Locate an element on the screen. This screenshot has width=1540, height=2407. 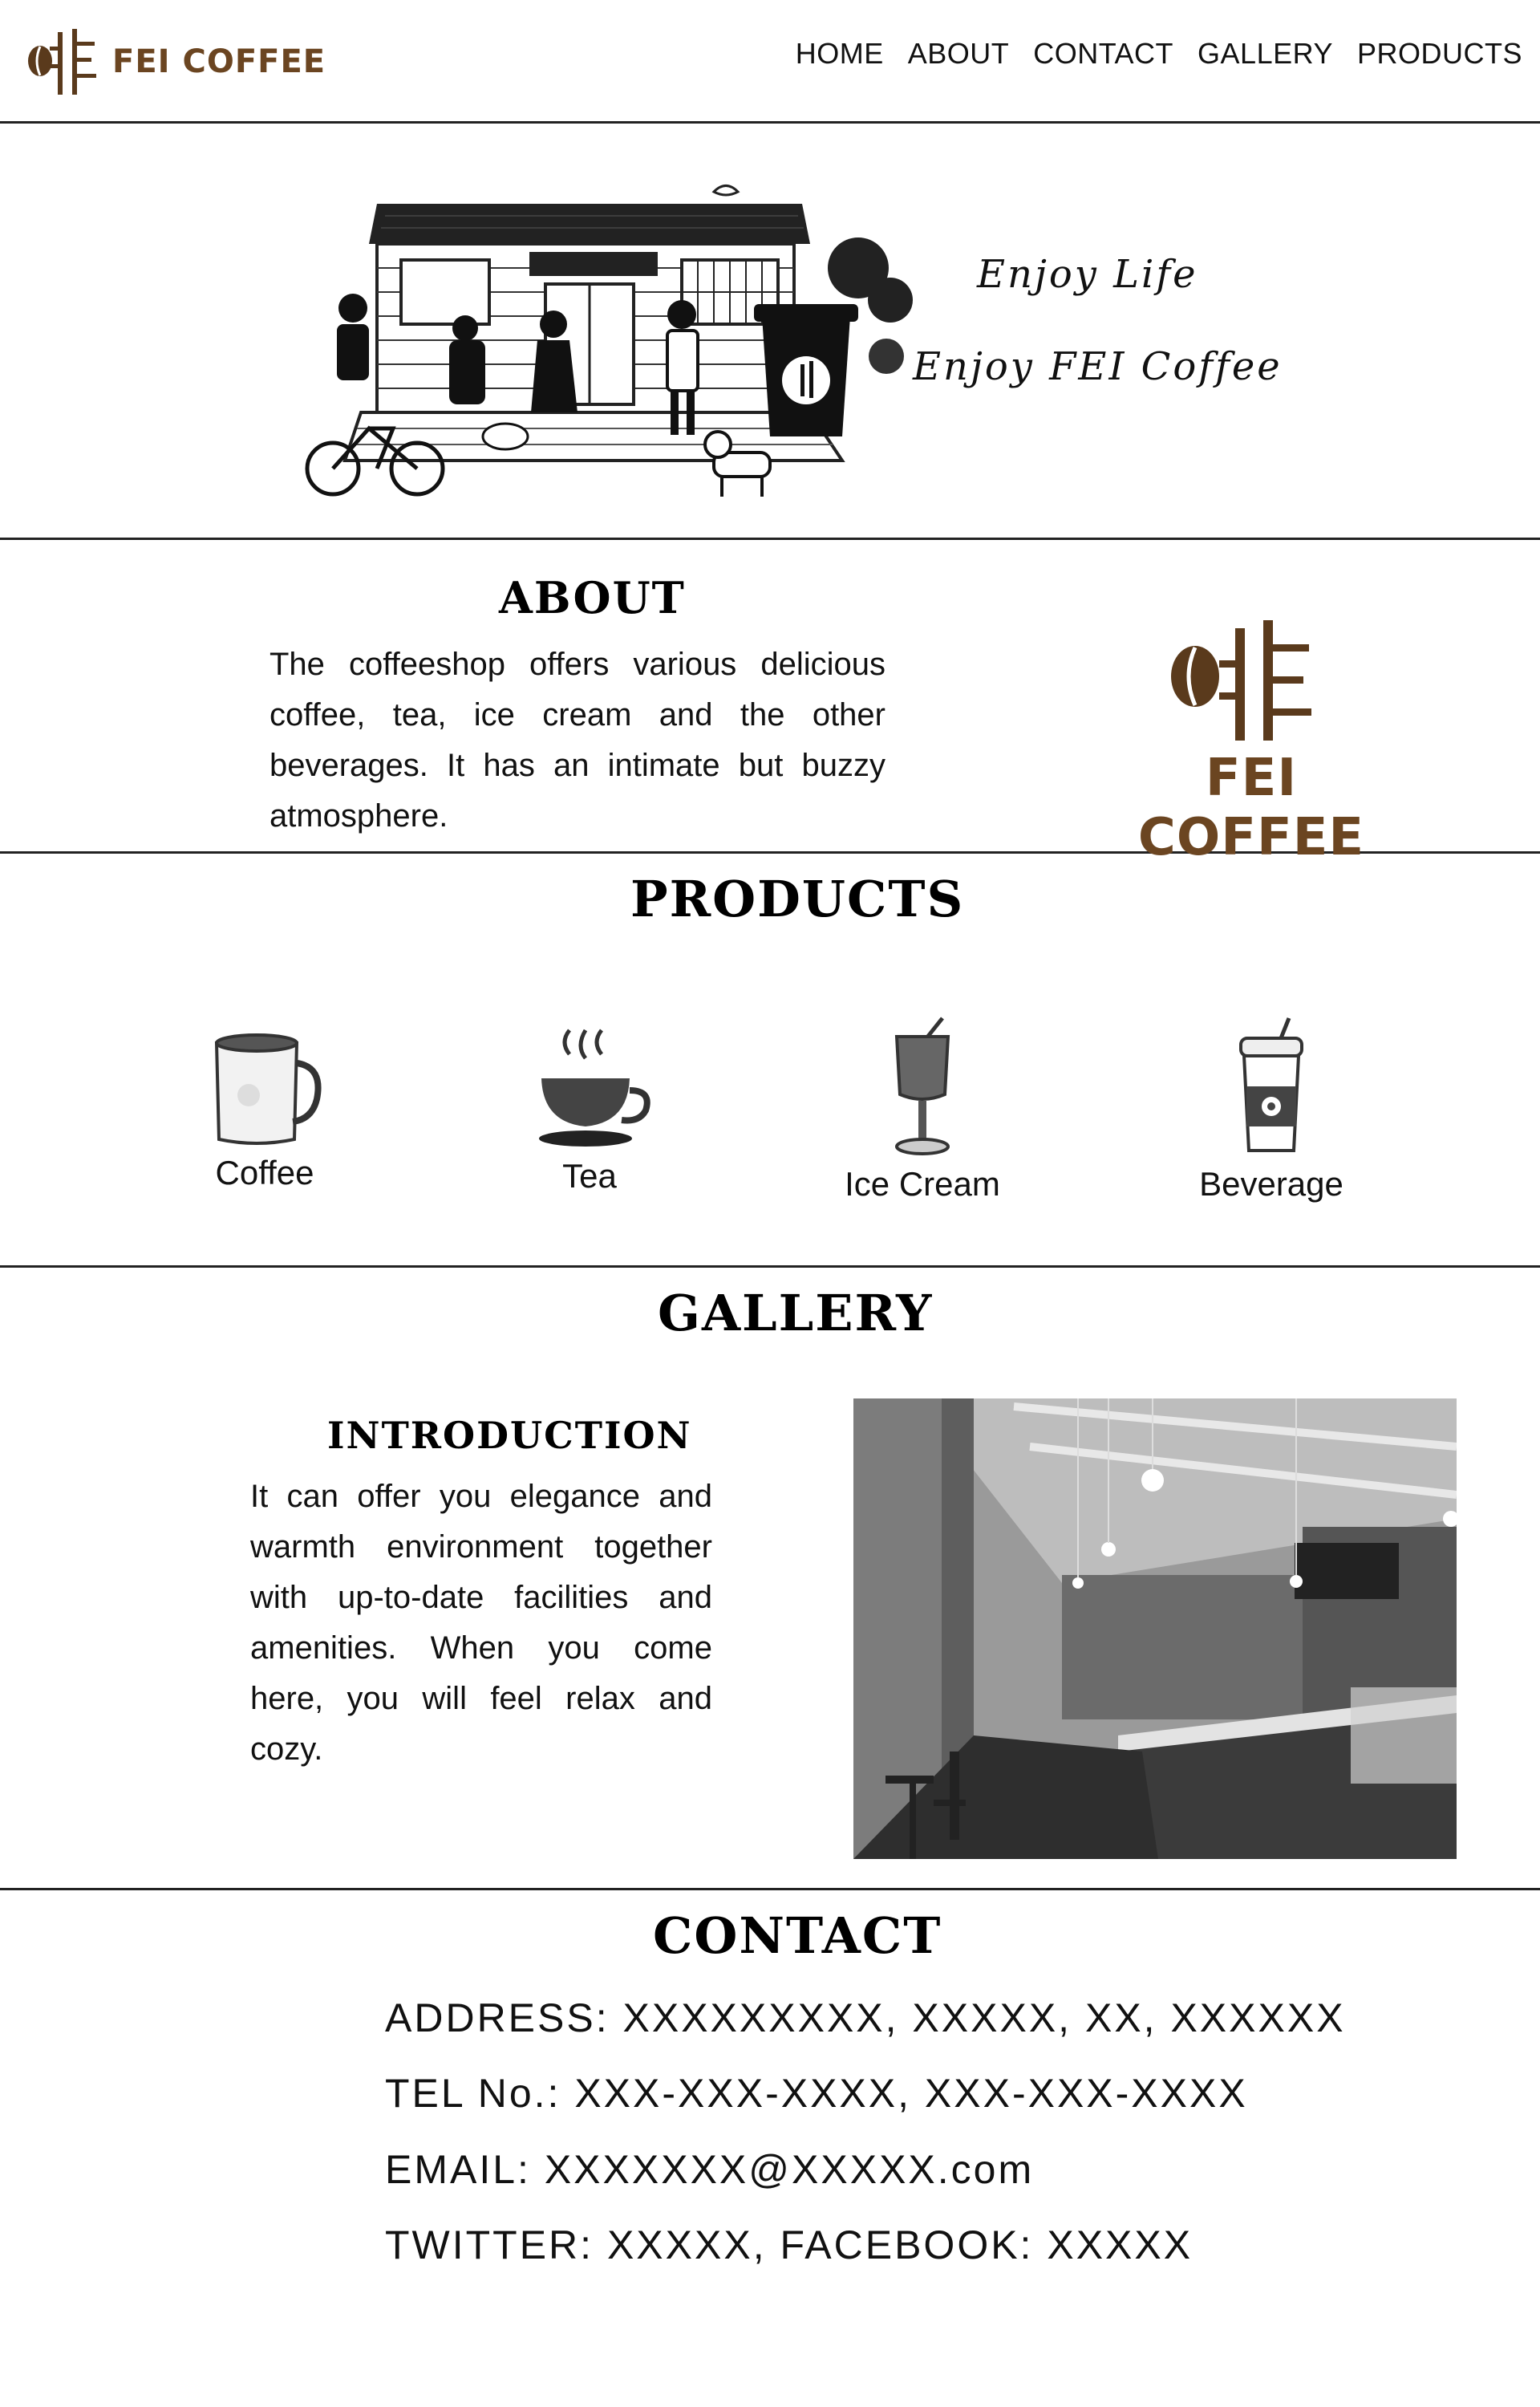
product-ice-cream-label: Ice Cream is located at coordinates (922, 1184).